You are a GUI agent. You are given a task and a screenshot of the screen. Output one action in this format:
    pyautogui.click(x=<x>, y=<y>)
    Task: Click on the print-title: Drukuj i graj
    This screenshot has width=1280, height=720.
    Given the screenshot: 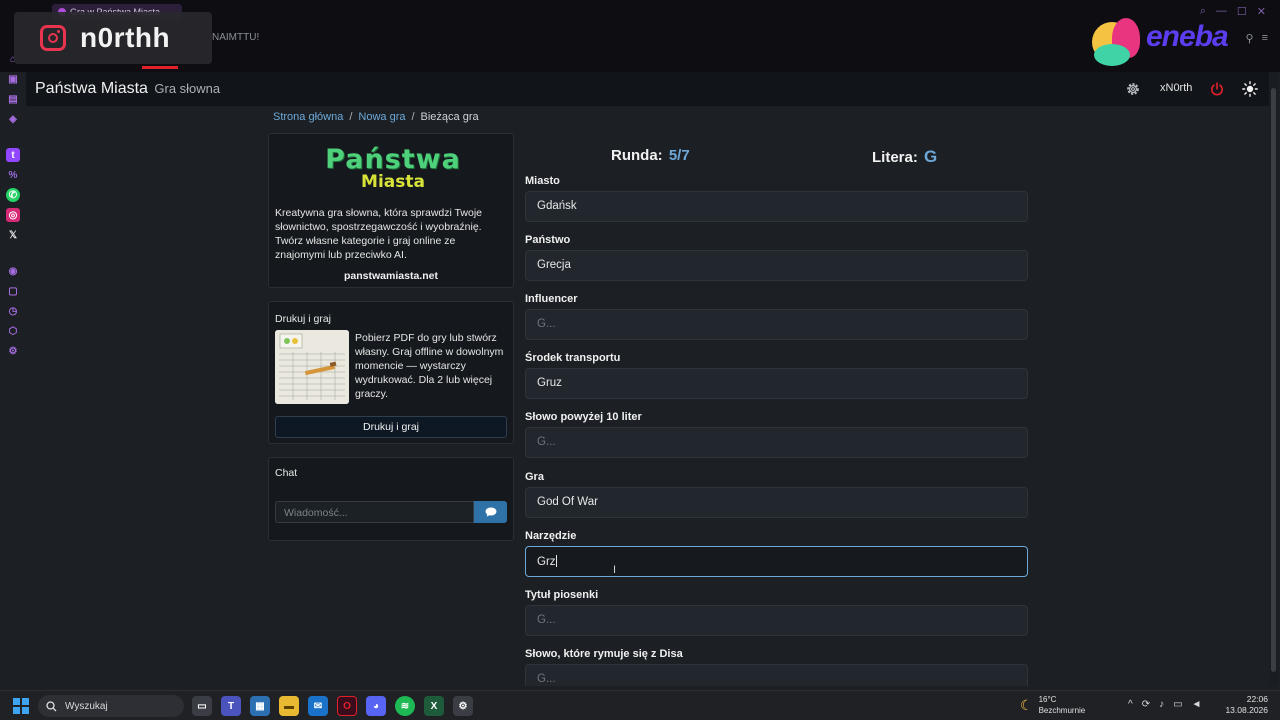 What is the action you would take?
    pyautogui.click(x=303, y=319)
    